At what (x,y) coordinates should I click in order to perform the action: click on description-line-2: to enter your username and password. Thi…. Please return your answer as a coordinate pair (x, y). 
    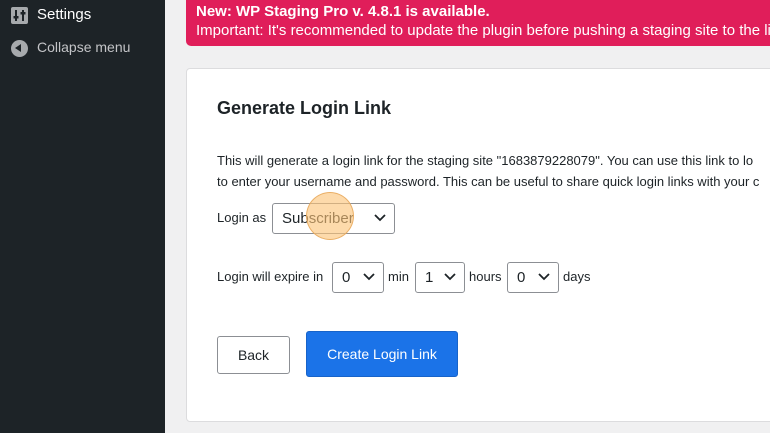
    Looking at the image, I should click on (488, 181).